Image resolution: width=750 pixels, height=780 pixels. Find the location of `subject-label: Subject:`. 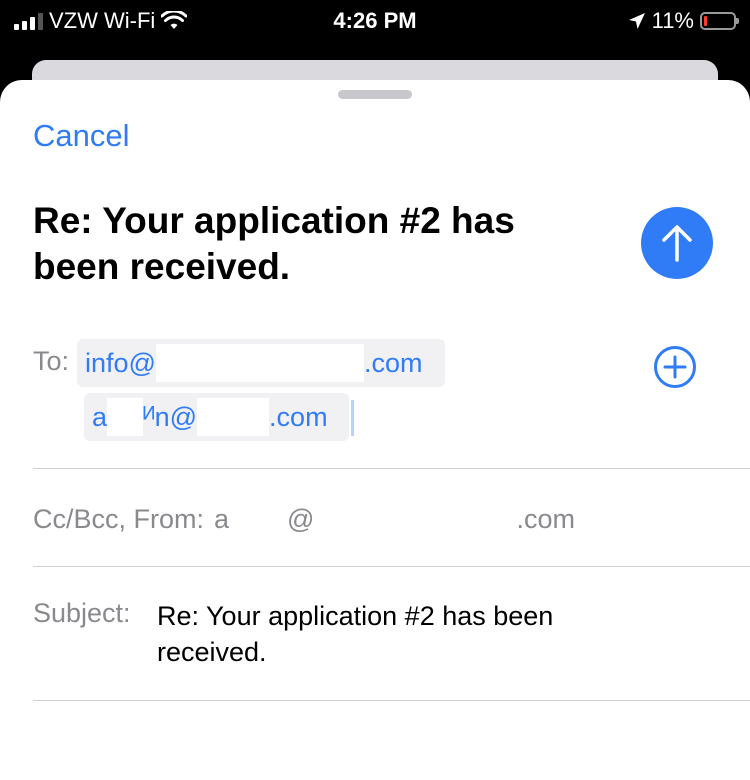

subject-label: Subject: is located at coordinates (82, 613).